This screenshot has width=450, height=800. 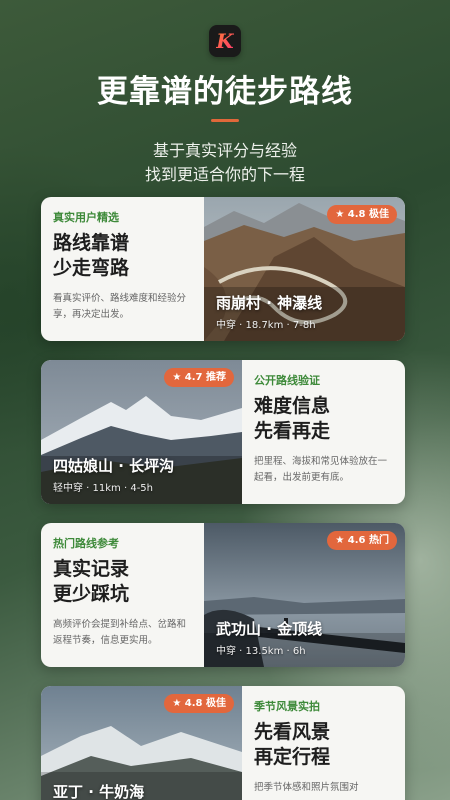 What do you see at coordinates (261, 651) in the screenshot?
I see `route-meta: 中穿 · 13.5km · 6h` at bounding box center [261, 651].